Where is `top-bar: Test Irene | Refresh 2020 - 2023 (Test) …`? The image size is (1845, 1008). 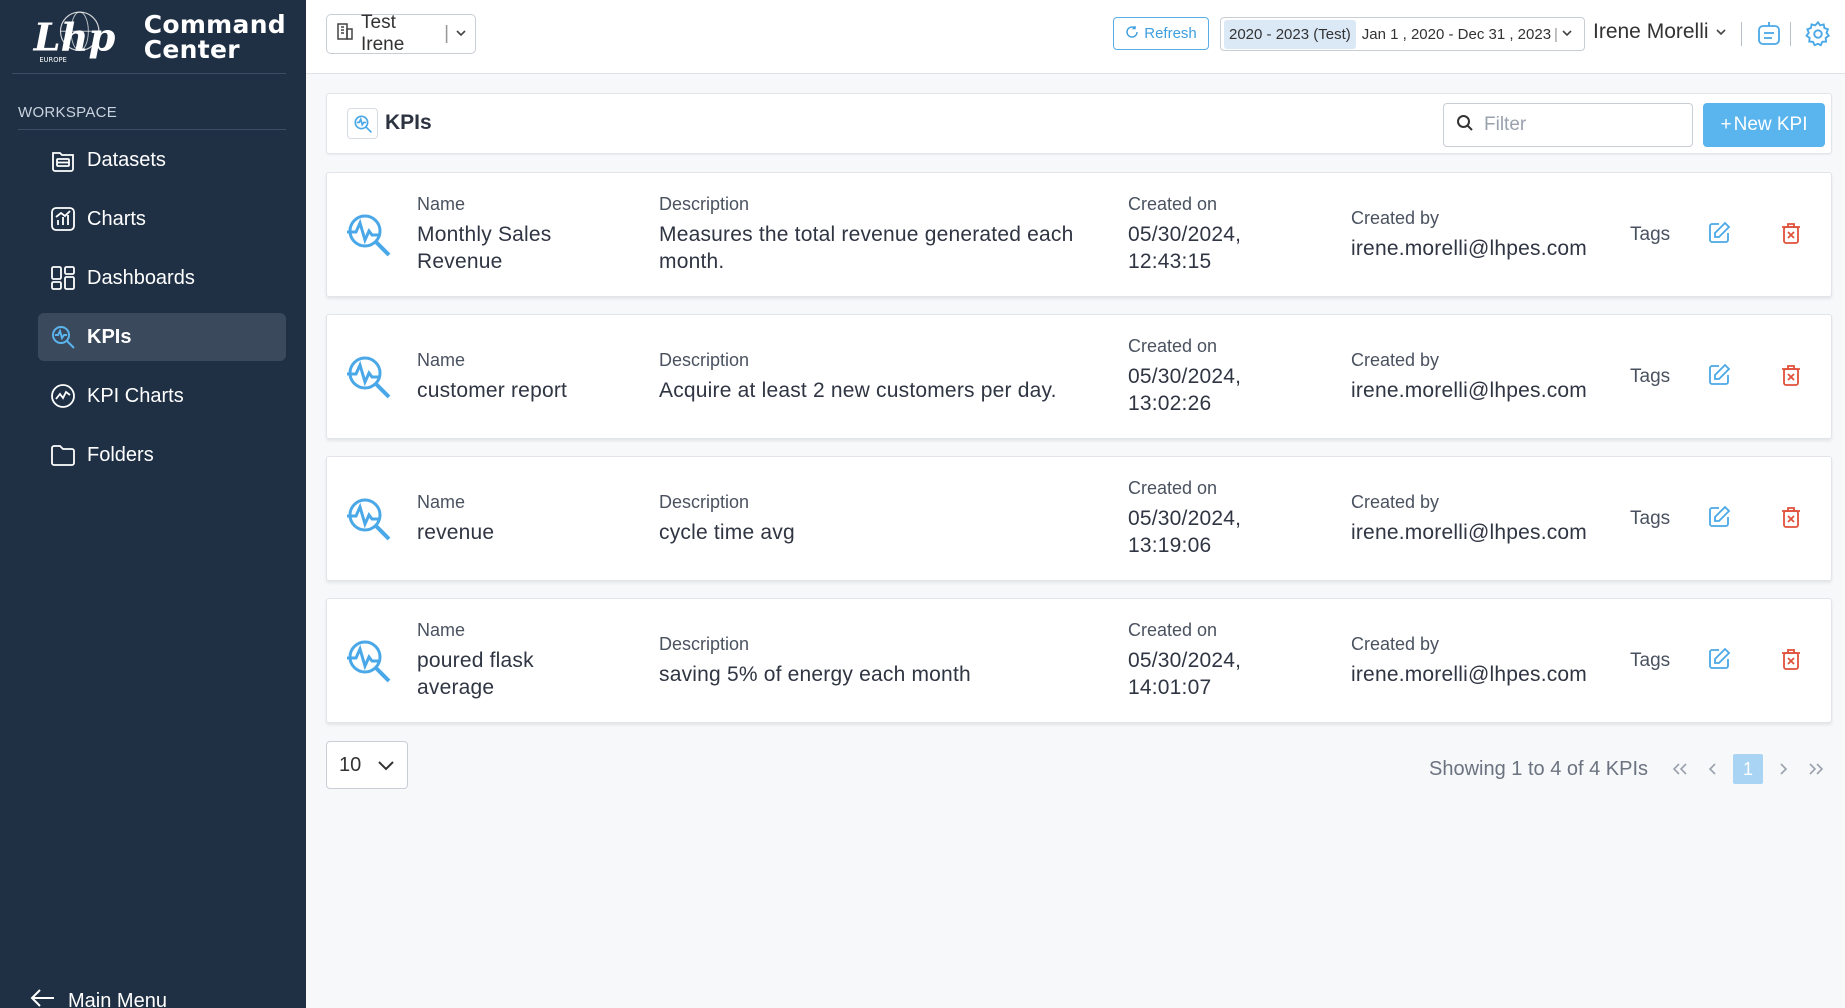
top-bar: Test Irene | Refresh 2020 - 2023 (Test) … is located at coordinates (1075, 37).